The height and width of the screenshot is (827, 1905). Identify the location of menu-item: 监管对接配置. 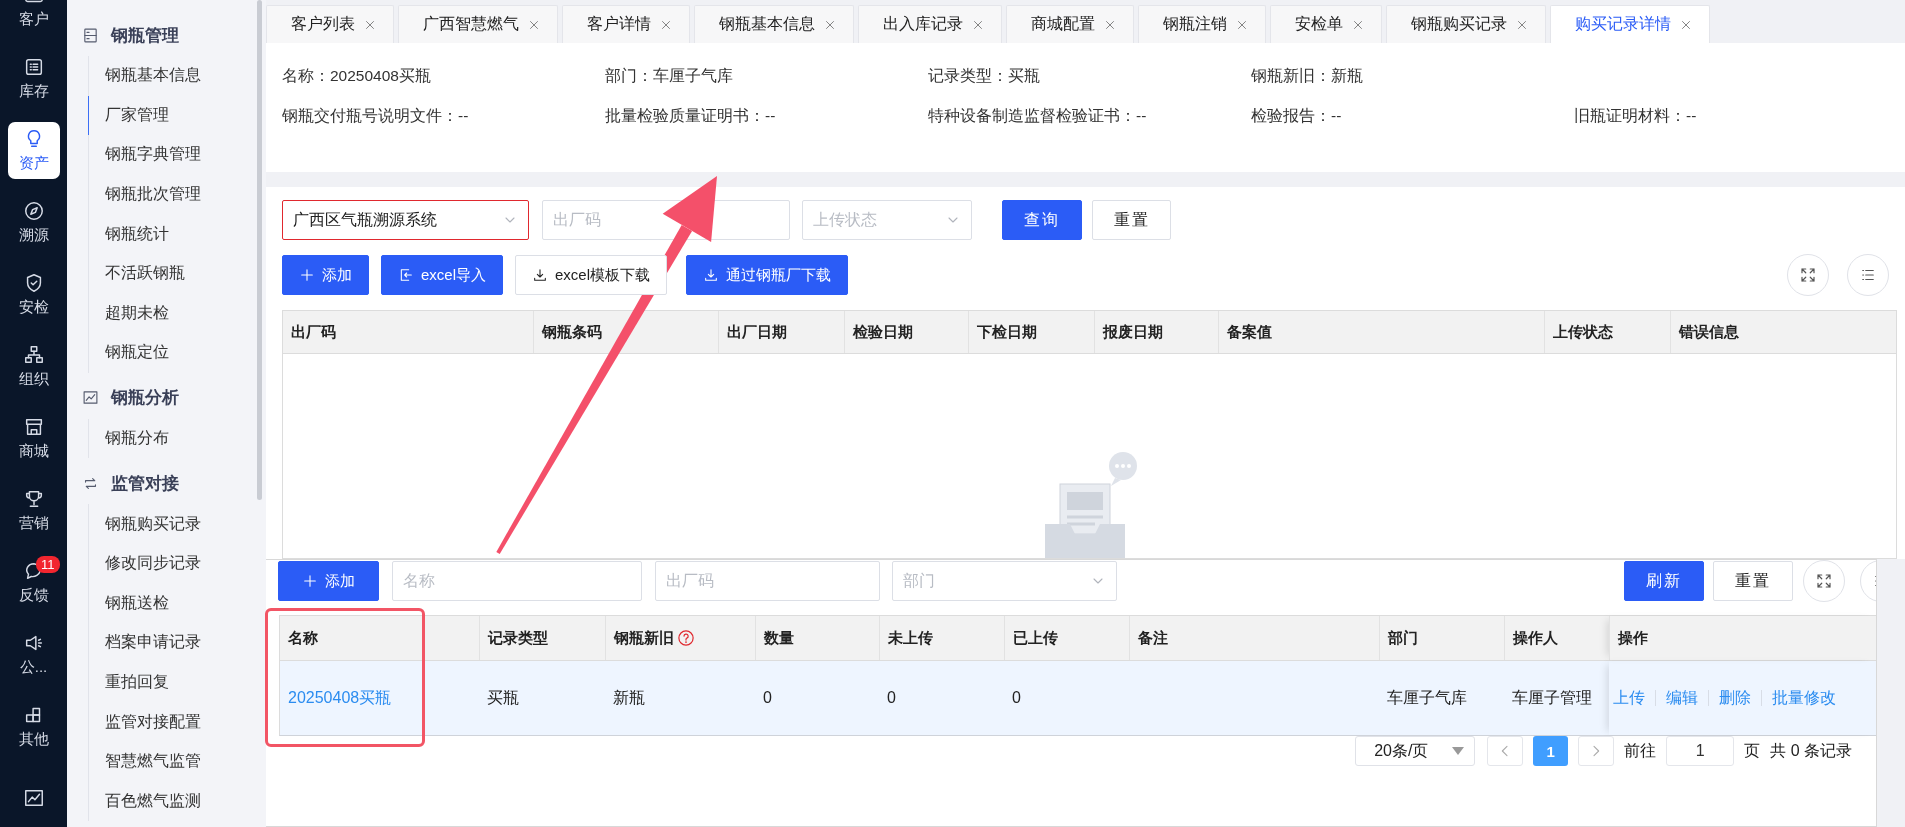
(177, 722).